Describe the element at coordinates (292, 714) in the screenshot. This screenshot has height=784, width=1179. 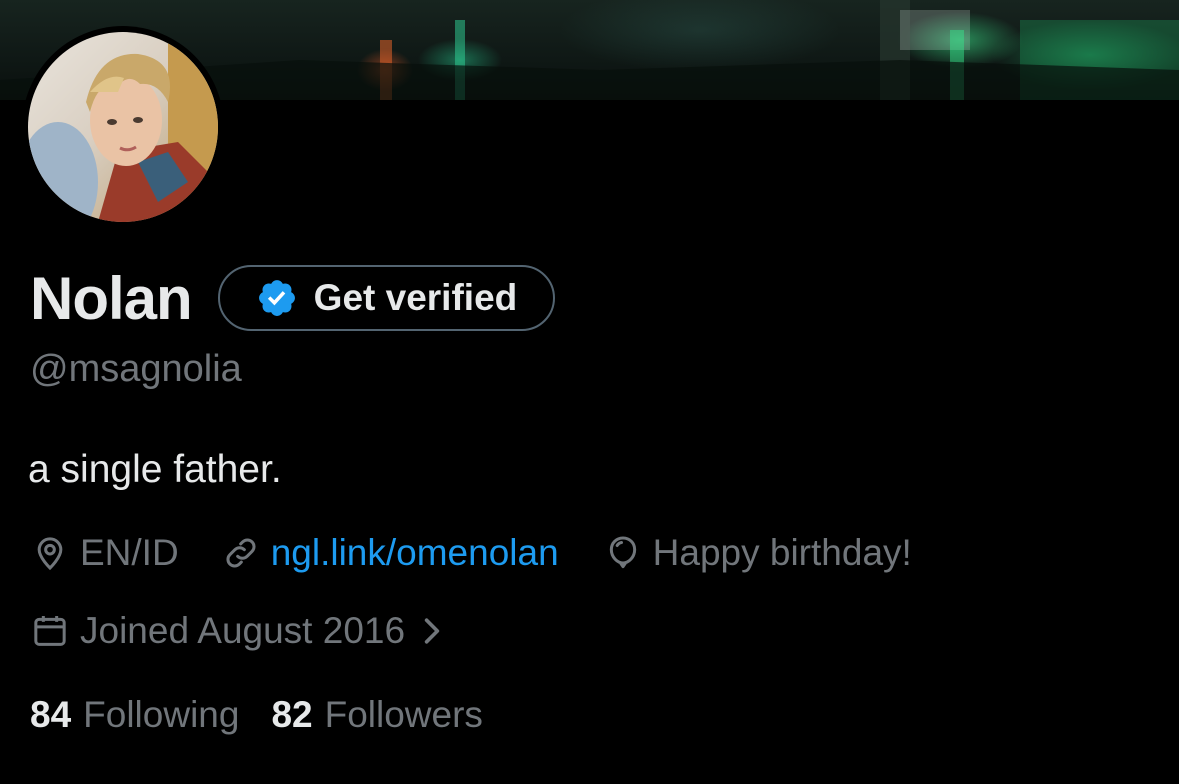
I see `followers-count: 82` at that location.